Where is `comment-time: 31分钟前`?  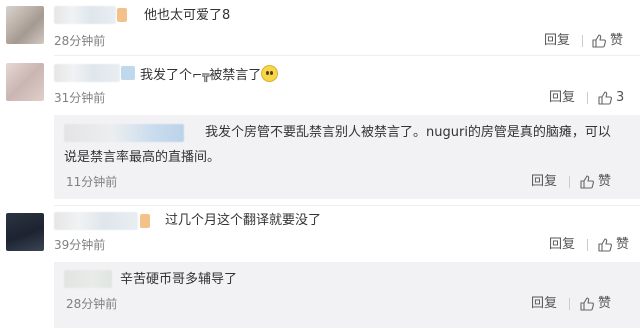 comment-time: 31分钟前 is located at coordinates (80, 98).